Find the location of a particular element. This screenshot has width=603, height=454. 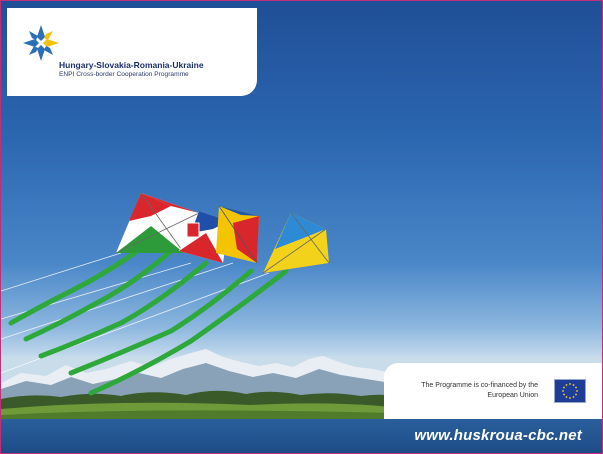

programme-subtitle: ENPI Cross-border Cooperation Programme is located at coordinates (124, 74).